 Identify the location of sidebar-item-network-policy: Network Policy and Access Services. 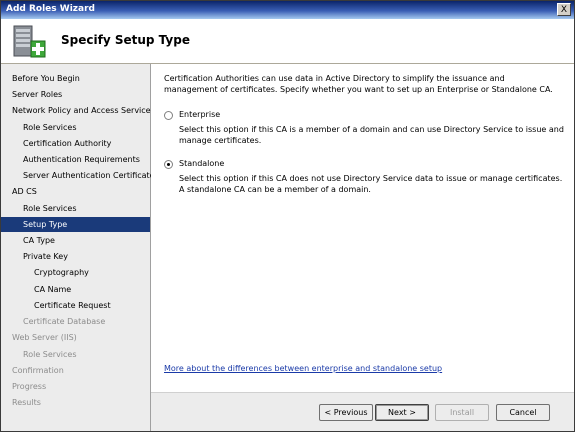
(78, 110).